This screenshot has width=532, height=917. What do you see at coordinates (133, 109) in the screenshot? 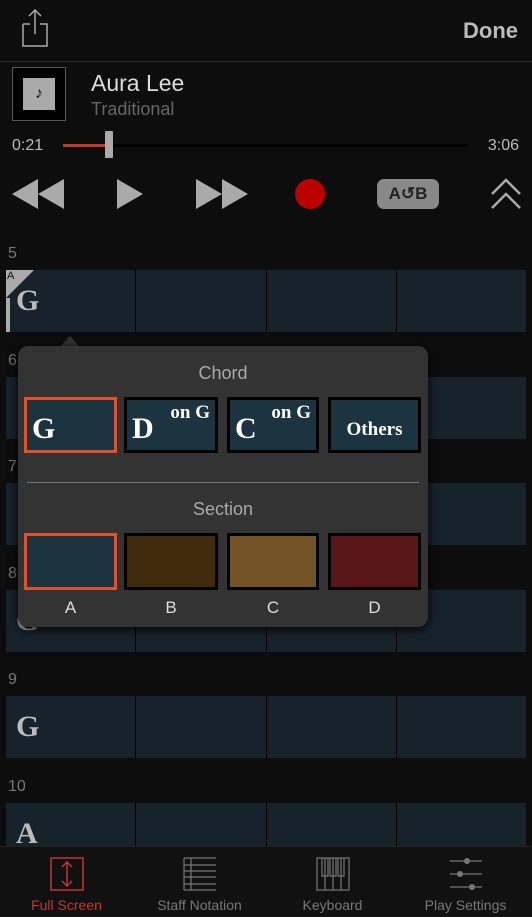
I see `song-artist: Traditional` at bounding box center [133, 109].